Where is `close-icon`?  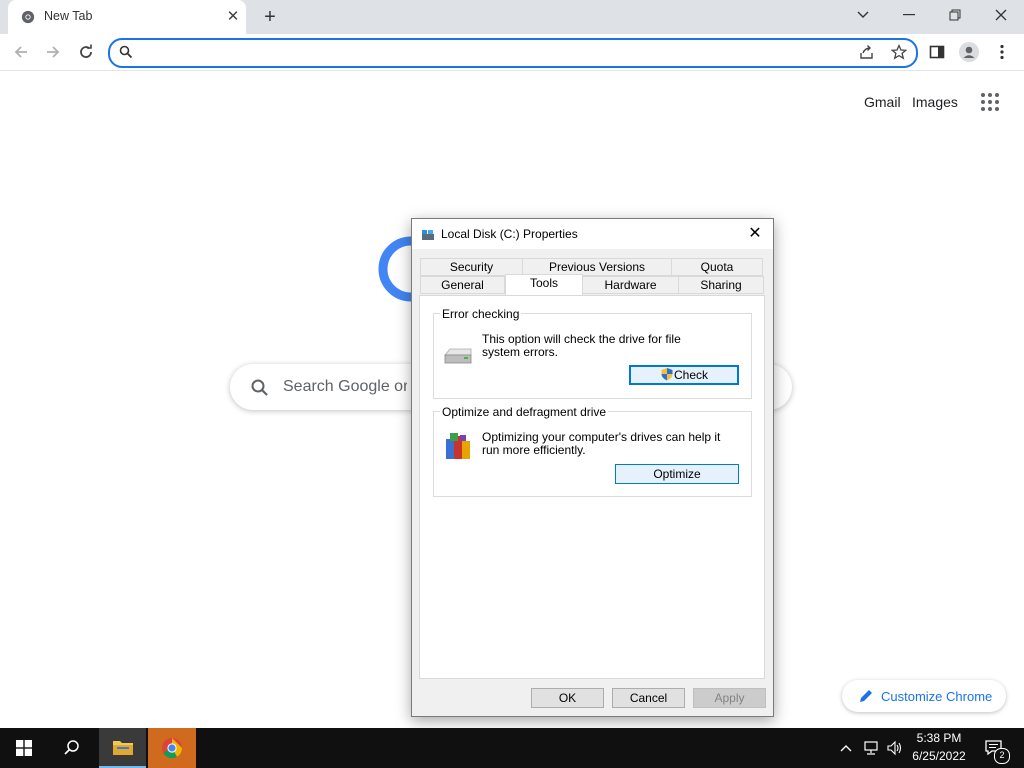
close-icon is located at coordinates (1001, 15).